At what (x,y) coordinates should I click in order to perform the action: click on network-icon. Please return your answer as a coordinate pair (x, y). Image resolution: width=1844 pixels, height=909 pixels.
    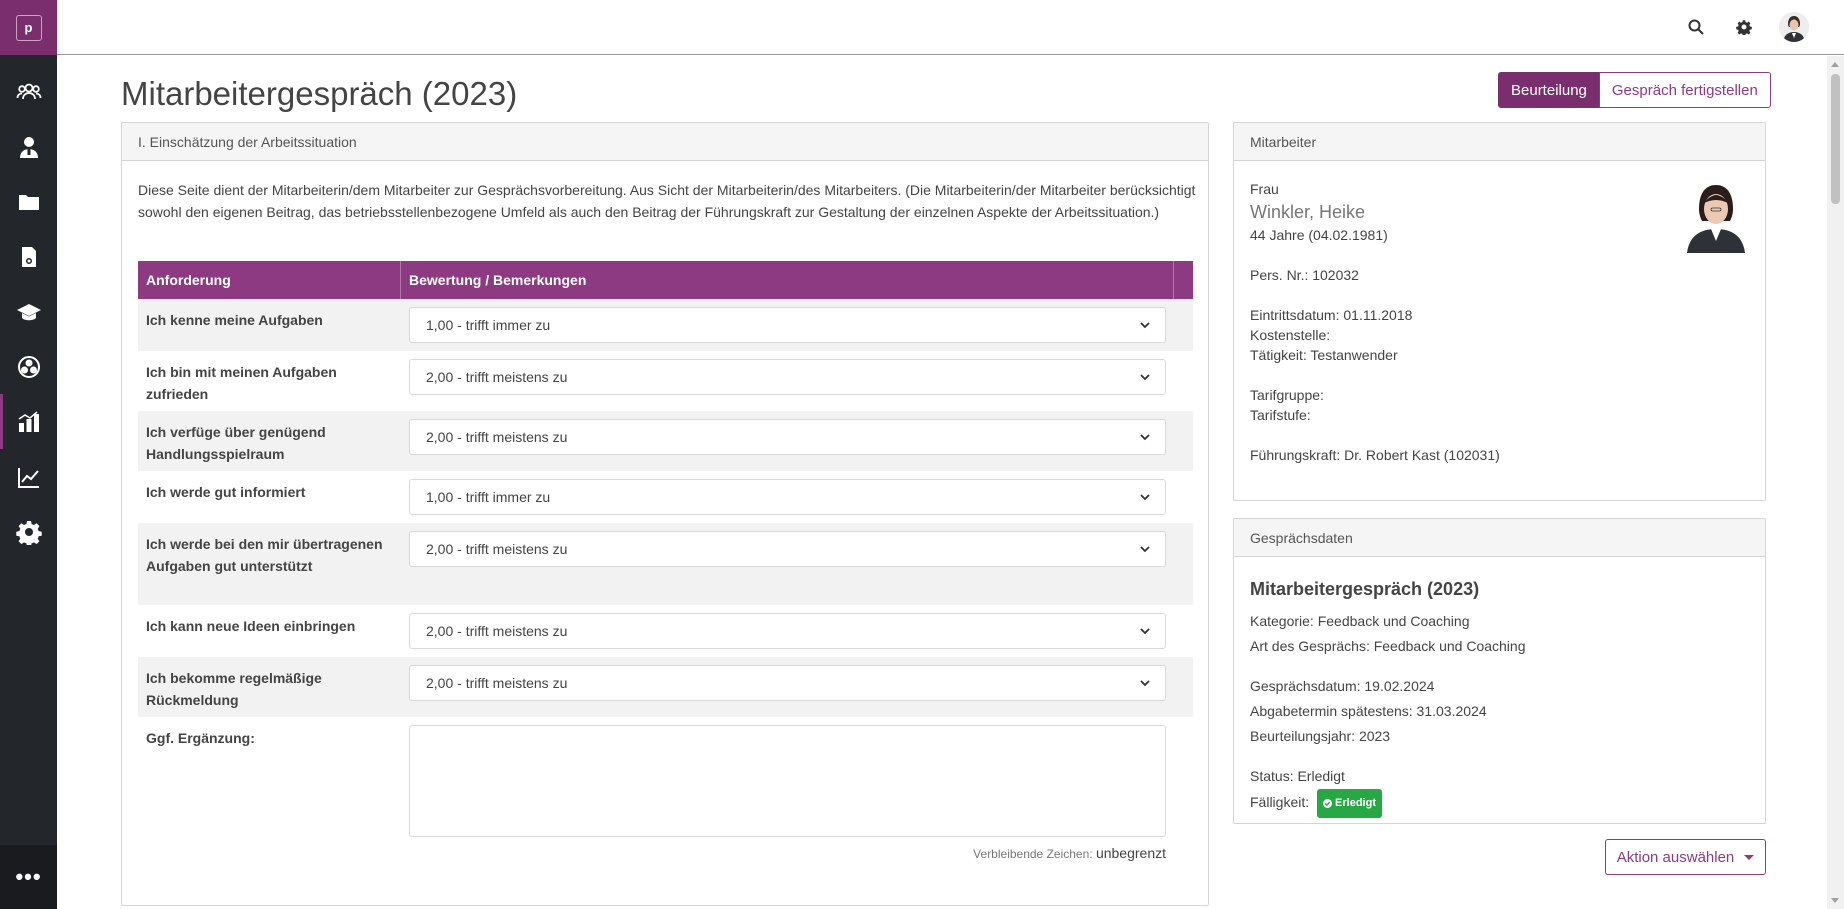
    Looking at the image, I should click on (28, 366).